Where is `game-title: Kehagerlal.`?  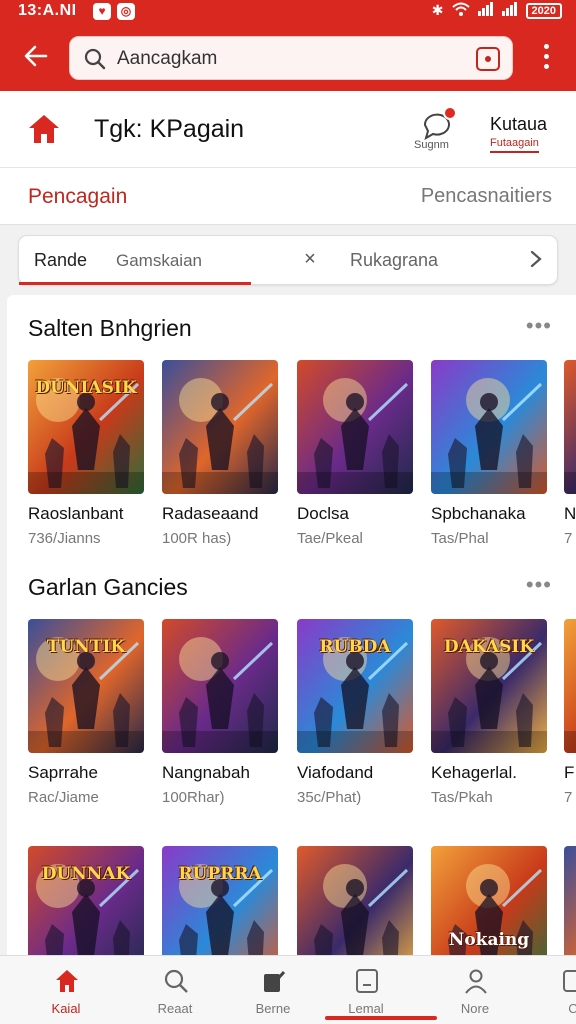
game-title: Kehagerlal. is located at coordinates (474, 773).